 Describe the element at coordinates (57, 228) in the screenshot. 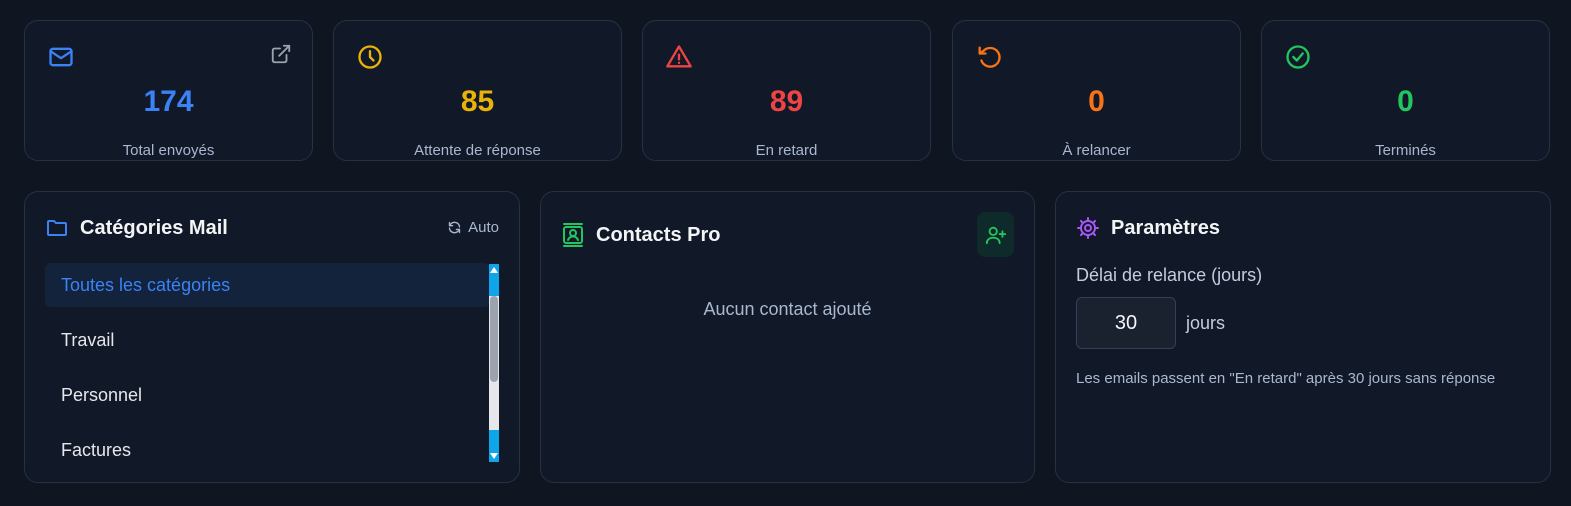

I see `folder-icon` at that location.